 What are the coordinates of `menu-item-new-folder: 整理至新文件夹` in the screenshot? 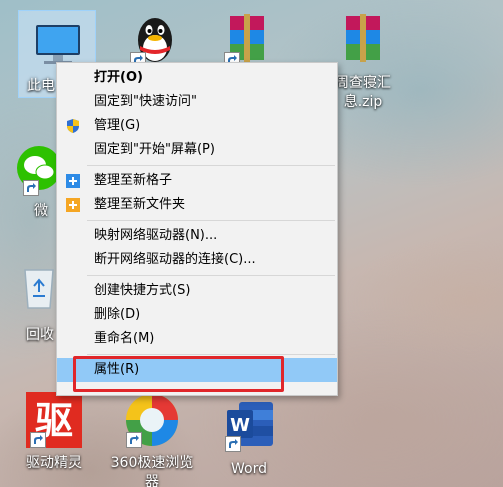 It's located at (197, 205).